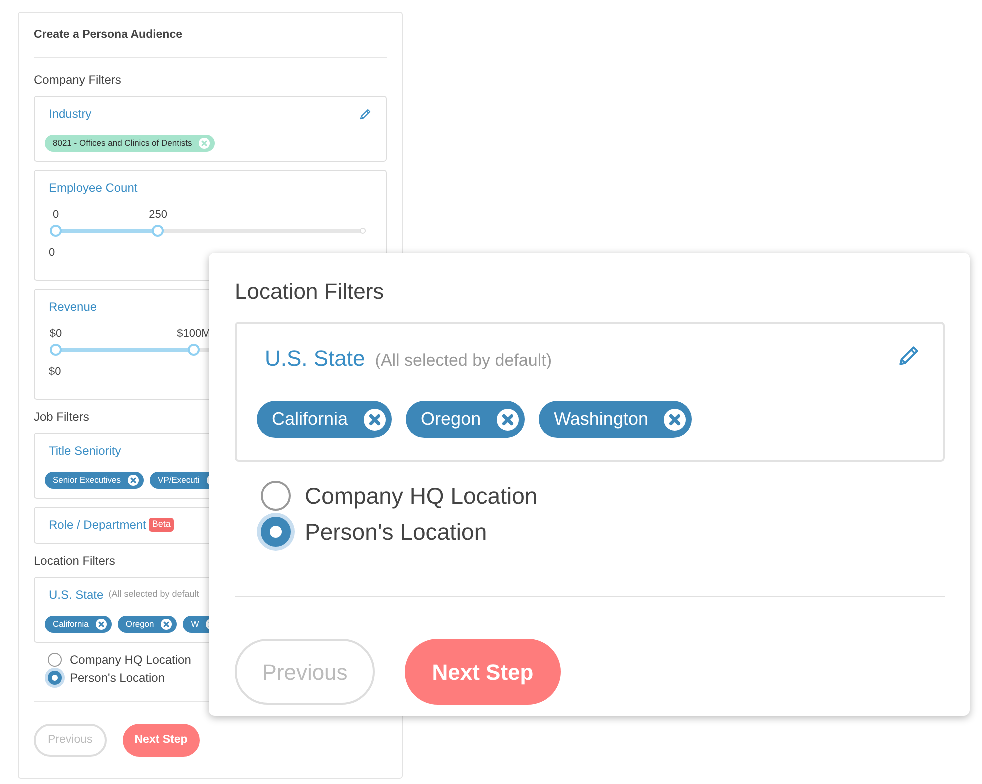 This screenshot has height=784, width=982. Describe the element at coordinates (310, 292) in the screenshot. I see `dialog-title: Location Filters` at that location.